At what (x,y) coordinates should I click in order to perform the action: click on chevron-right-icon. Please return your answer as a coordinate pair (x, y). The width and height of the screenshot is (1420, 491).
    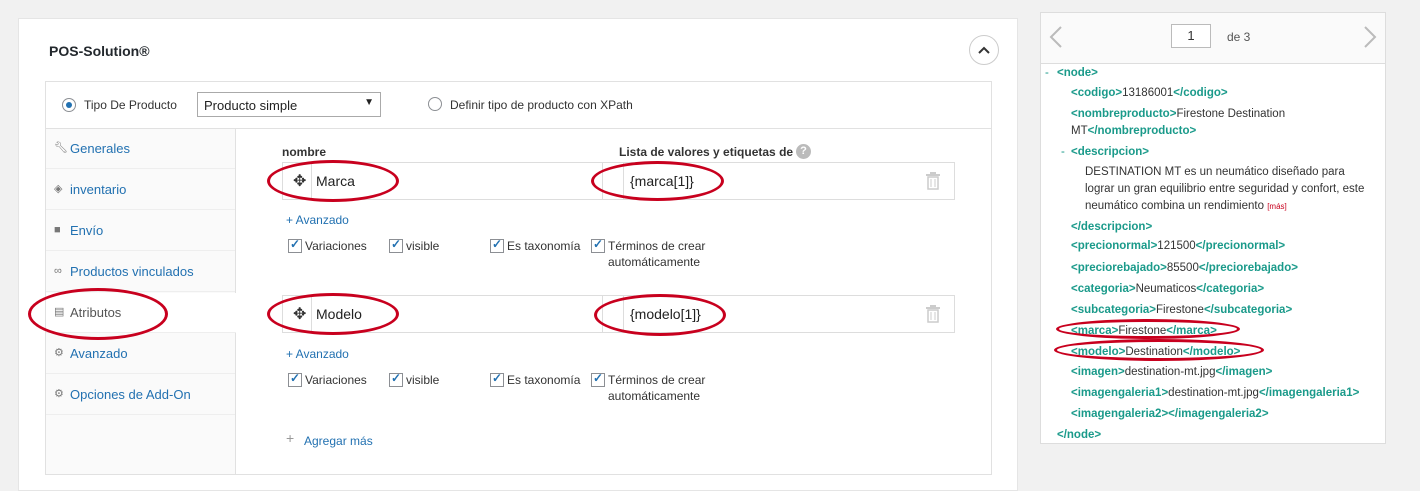
    Looking at the image, I should click on (1370, 37).